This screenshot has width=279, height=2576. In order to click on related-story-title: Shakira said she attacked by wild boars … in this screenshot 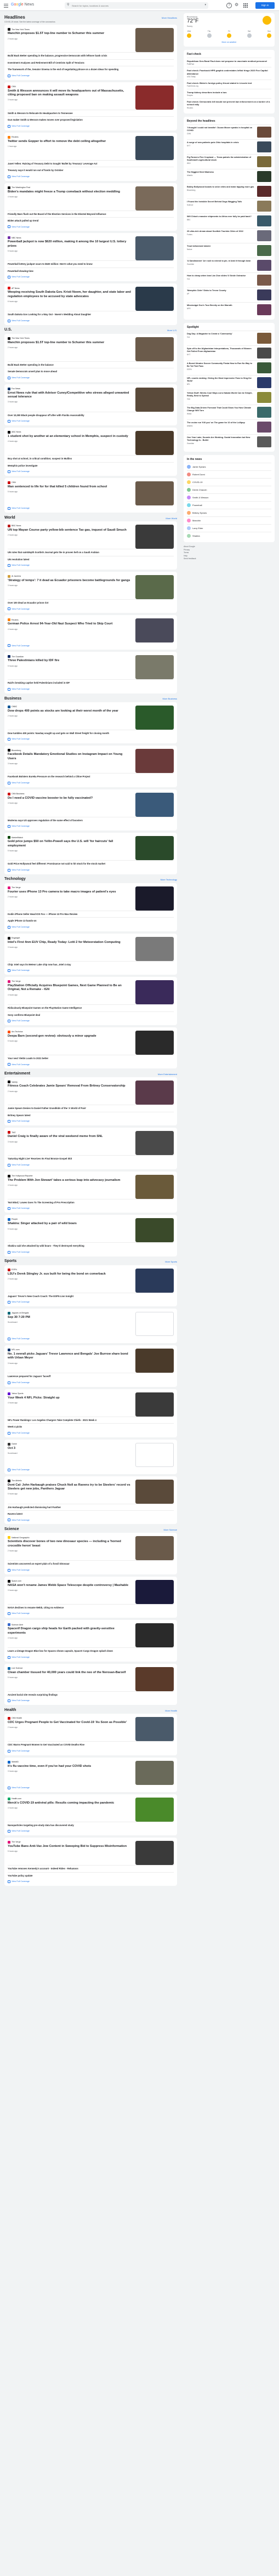, I will do `click(91, 1245)`.